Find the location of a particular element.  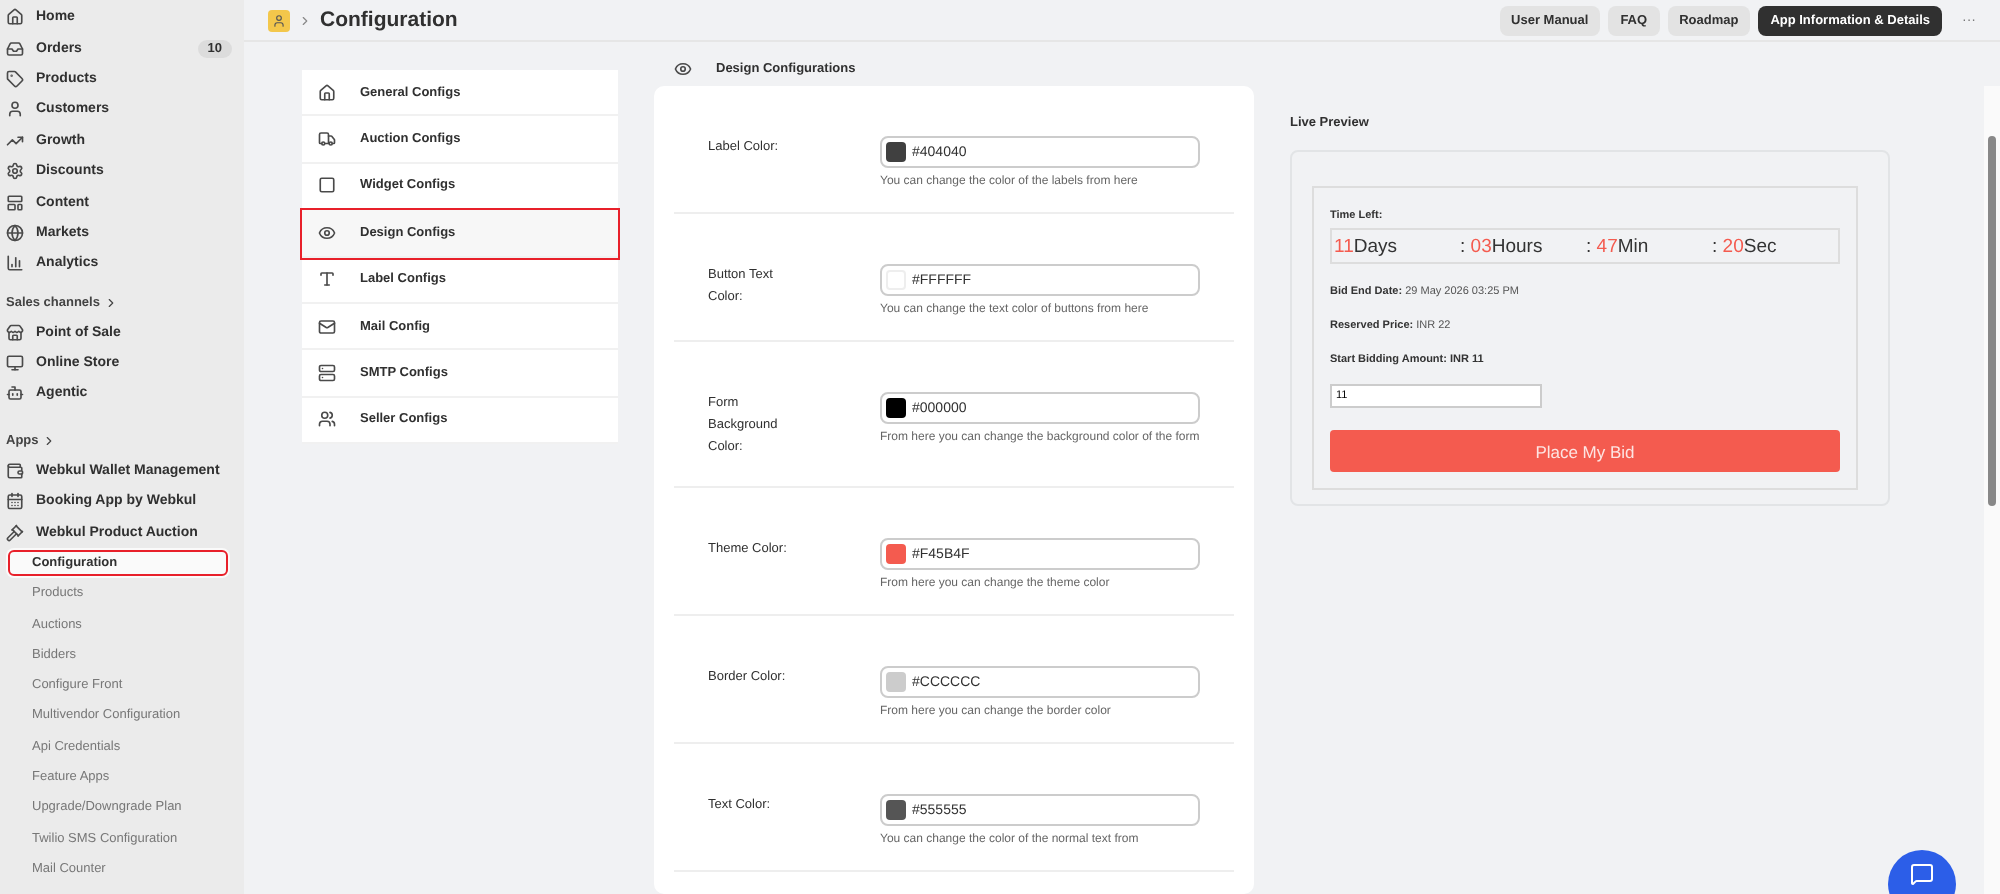

layout-icon is located at coordinates (15, 202).